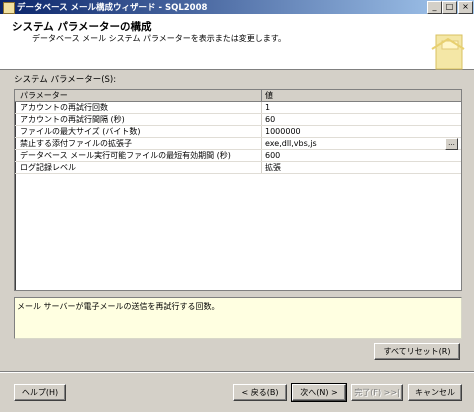 The image size is (474, 412). Describe the element at coordinates (238, 108) in the screenshot. I see `grid-row: アカウントの再試行回数 1` at that location.